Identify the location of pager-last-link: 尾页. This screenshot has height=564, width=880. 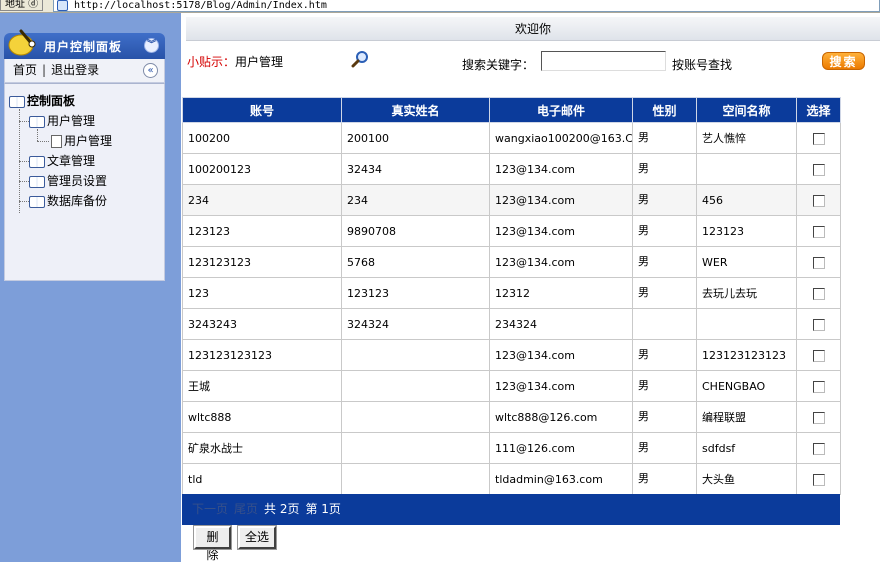
(246, 509).